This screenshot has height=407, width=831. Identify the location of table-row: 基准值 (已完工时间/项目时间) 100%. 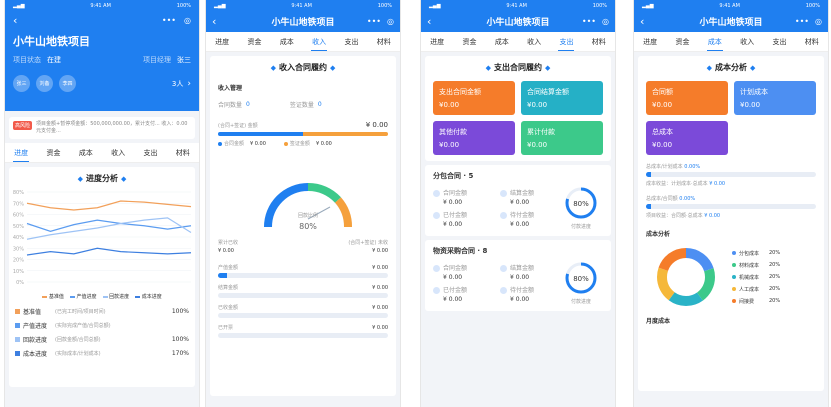
(102, 311).